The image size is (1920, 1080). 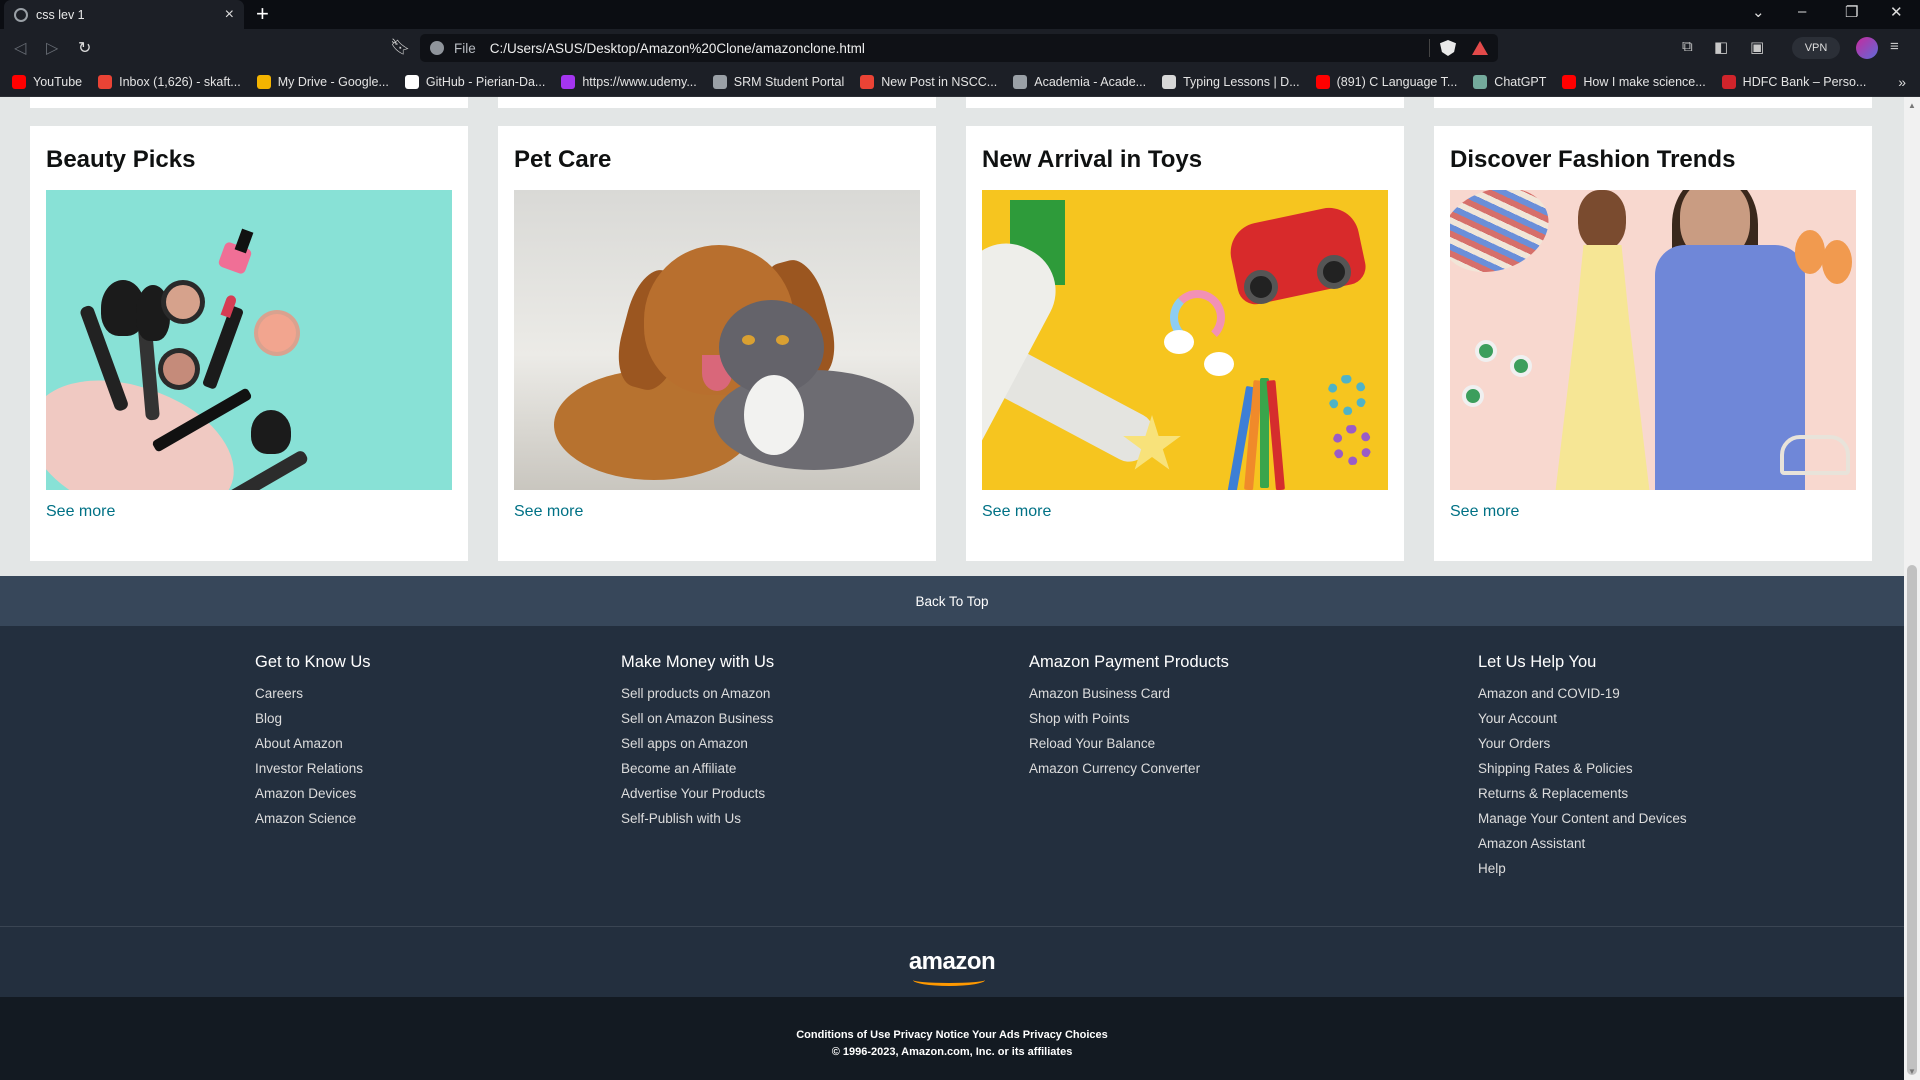 What do you see at coordinates (1816, 48) in the screenshot?
I see `vpn-button: VPN` at bounding box center [1816, 48].